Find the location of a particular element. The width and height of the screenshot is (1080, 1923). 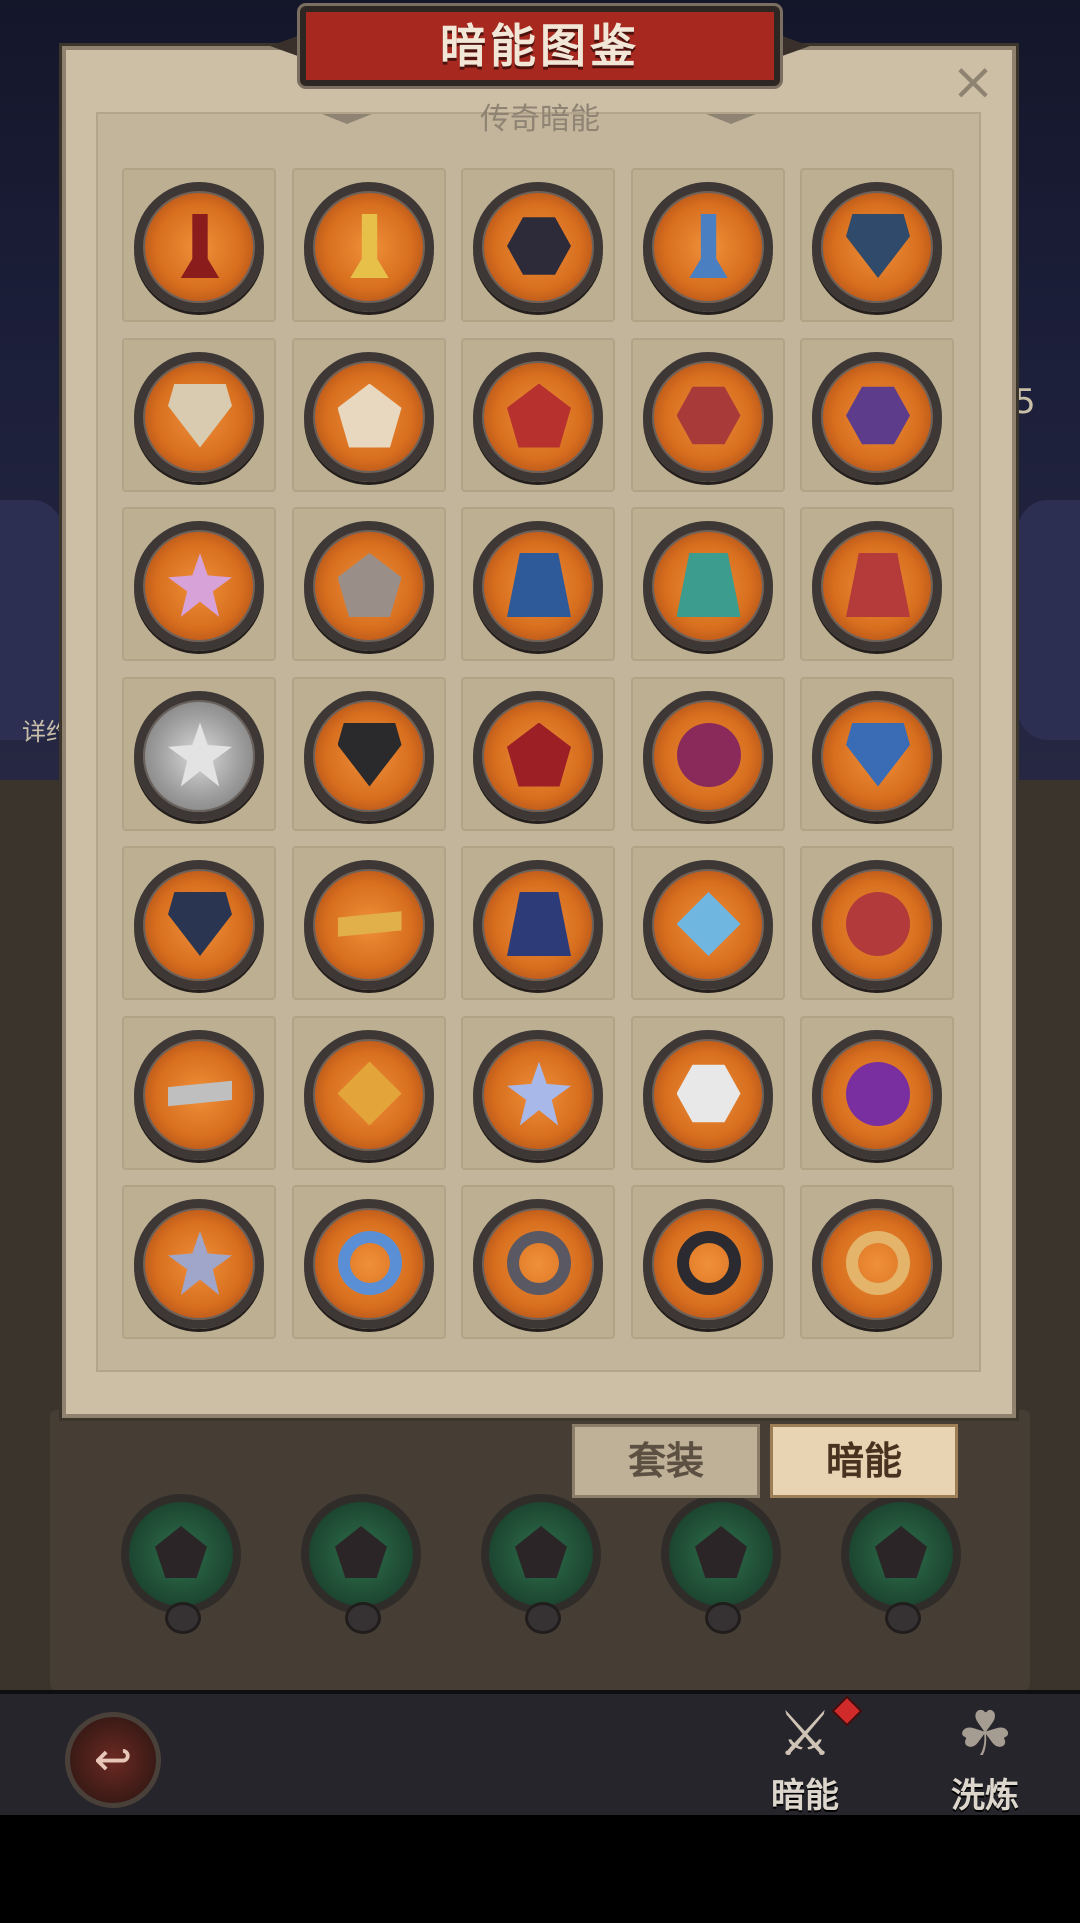

tab-suit: 套装 is located at coordinates (666, 1461).